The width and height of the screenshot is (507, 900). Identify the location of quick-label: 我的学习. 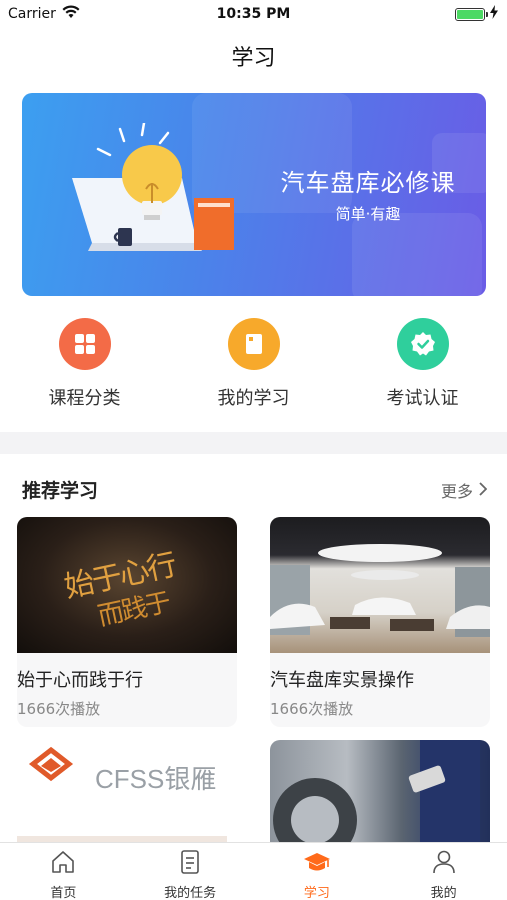
(253, 398).